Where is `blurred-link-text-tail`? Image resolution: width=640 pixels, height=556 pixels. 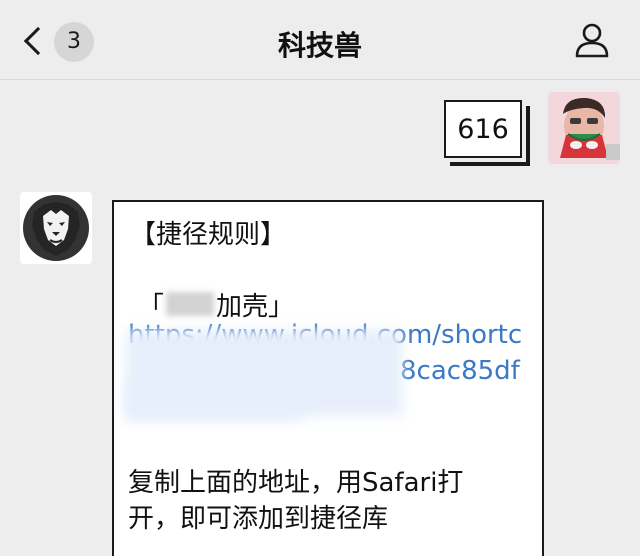 blurred-link-text-tail is located at coordinates (214, 402).